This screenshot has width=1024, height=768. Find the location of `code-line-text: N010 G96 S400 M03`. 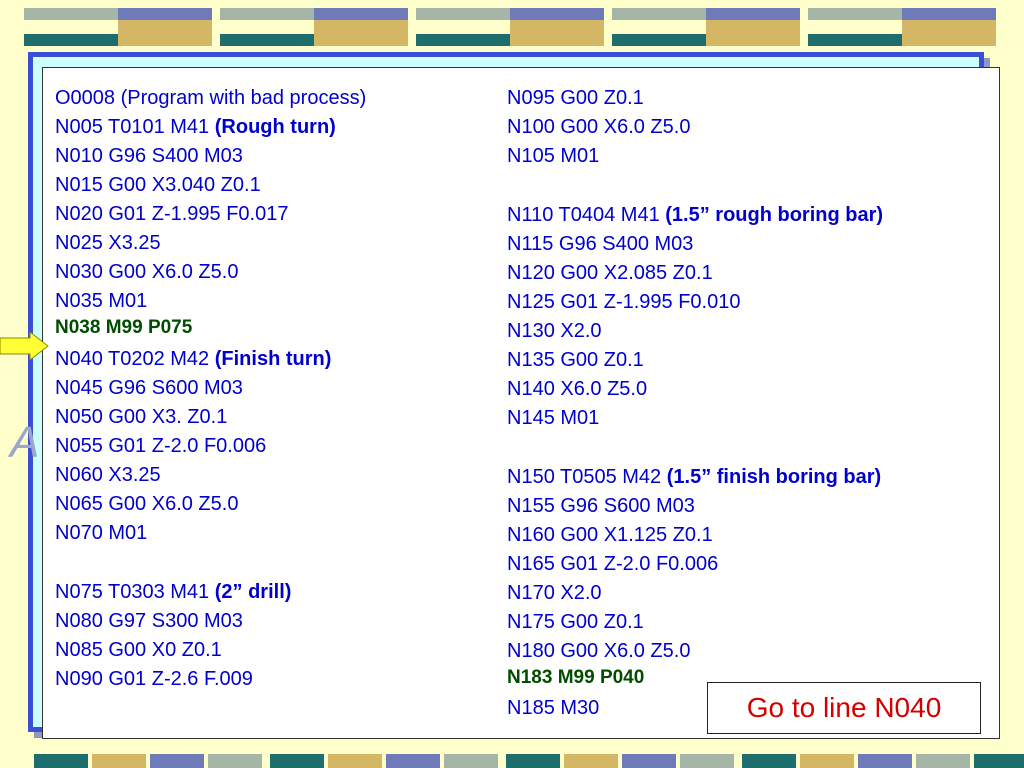

code-line-text: N010 G96 S400 M03 is located at coordinates (149, 156).